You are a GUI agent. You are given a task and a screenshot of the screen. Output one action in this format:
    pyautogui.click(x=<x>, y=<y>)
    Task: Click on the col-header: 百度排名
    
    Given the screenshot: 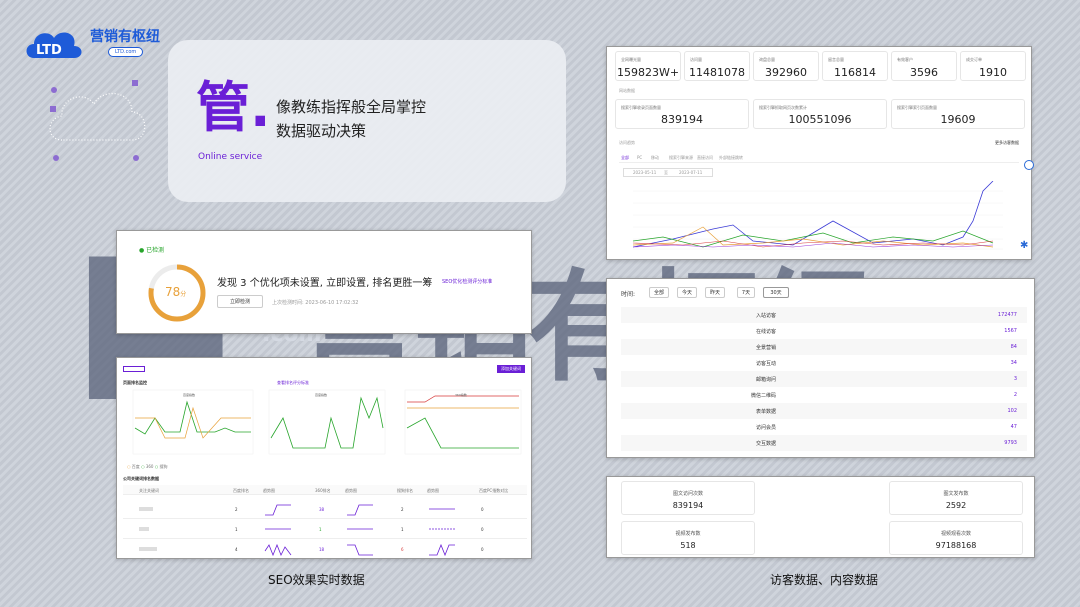 What is the action you would take?
    pyautogui.click(x=241, y=490)
    